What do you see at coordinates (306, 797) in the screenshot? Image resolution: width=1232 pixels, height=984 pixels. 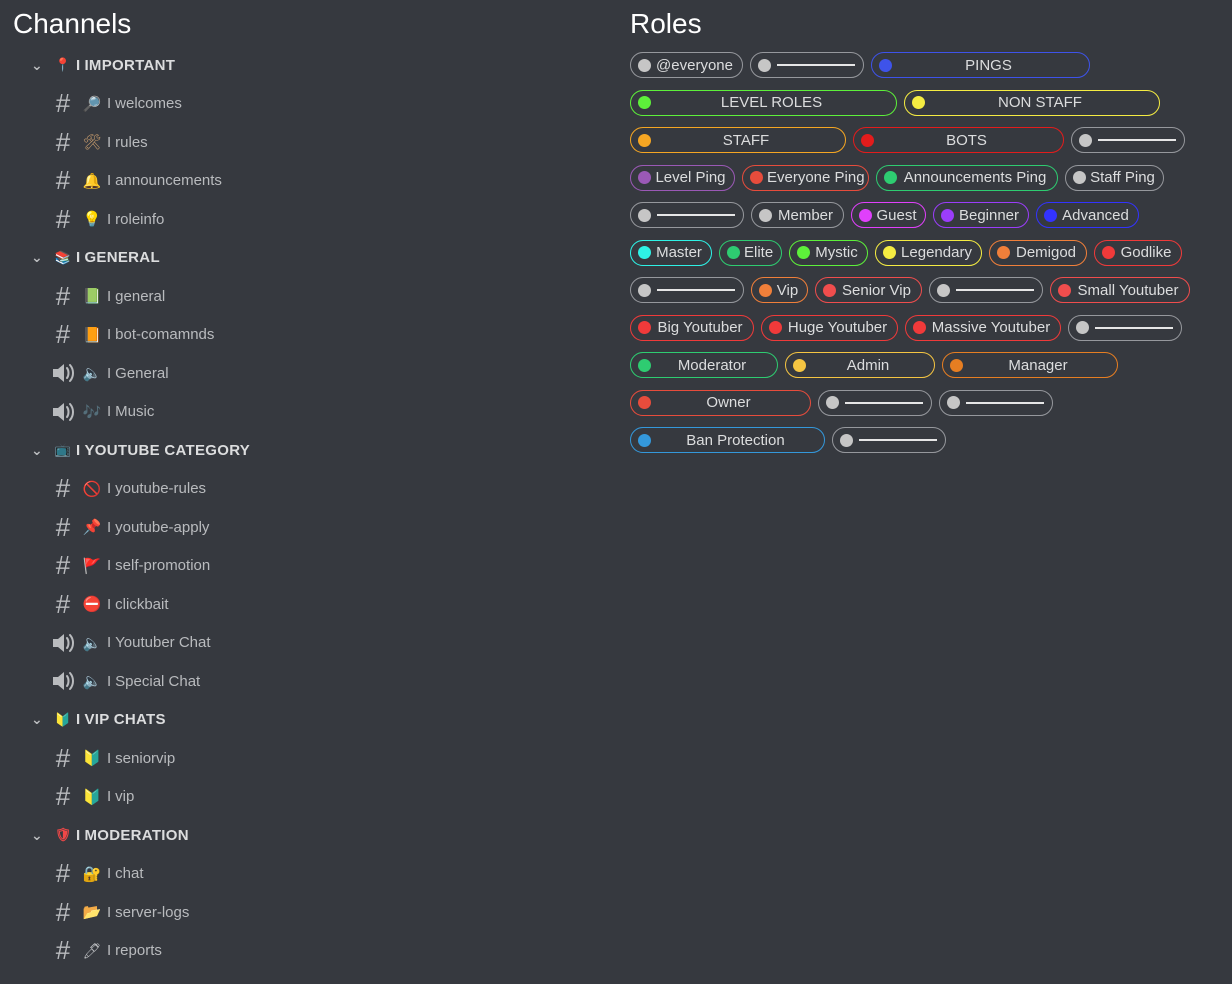 I see `channel-19: # 🔰 Ivip` at bounding box center [306, 797].